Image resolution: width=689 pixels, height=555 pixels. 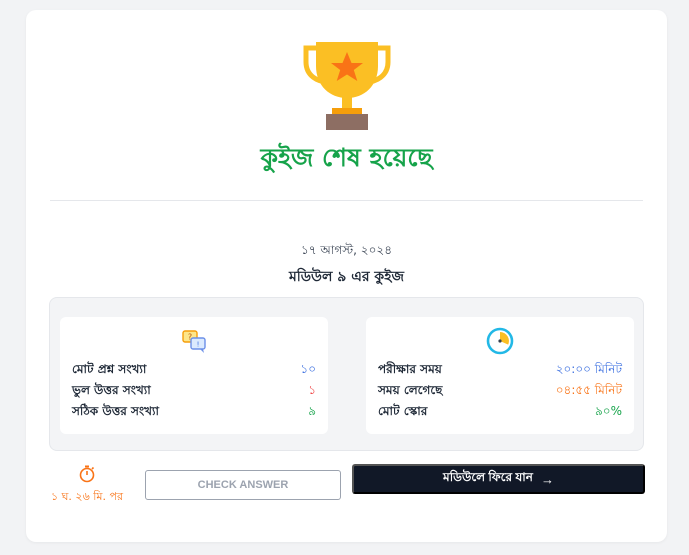 I want to click on stopwatch-icon, so click(x=87, y=474).